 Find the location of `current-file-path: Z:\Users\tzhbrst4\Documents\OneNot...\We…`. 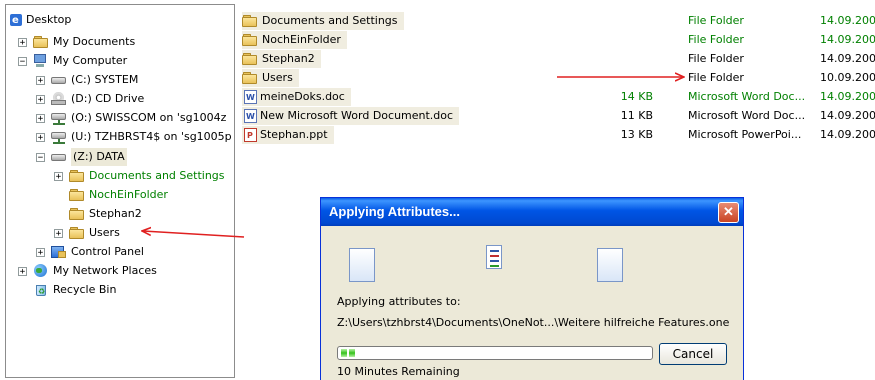

current-file-path: Z:\Users\tzhbrst4\Documents\OneNot...\We… is located at coordinates (533, 322).